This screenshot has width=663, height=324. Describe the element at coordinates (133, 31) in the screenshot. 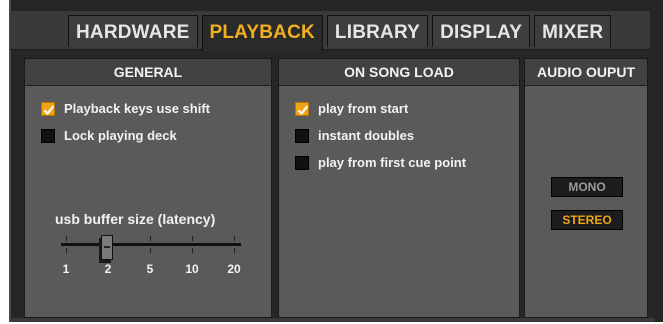

I see `tab-hardware: HARDWARE` at that location.